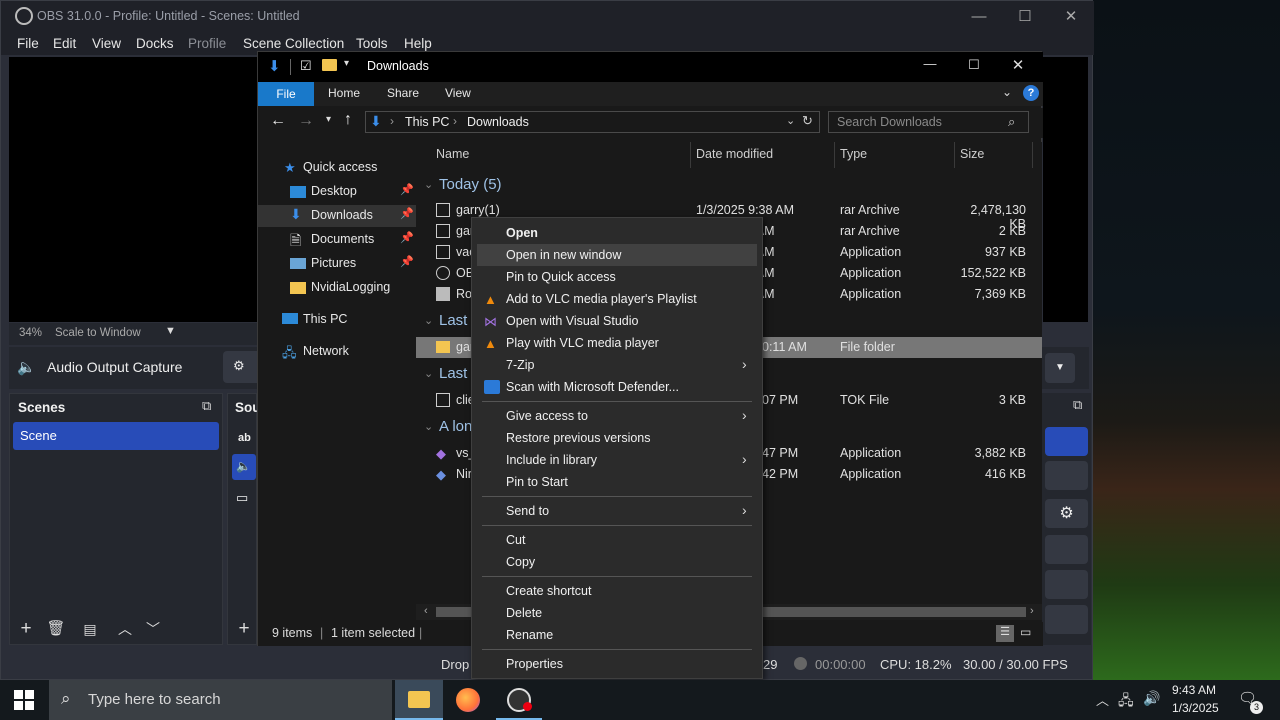  Describe the element at coordinates (455, 426) in the screenshot. I see `group-header-a-long-time-ago: A lon` at that location.